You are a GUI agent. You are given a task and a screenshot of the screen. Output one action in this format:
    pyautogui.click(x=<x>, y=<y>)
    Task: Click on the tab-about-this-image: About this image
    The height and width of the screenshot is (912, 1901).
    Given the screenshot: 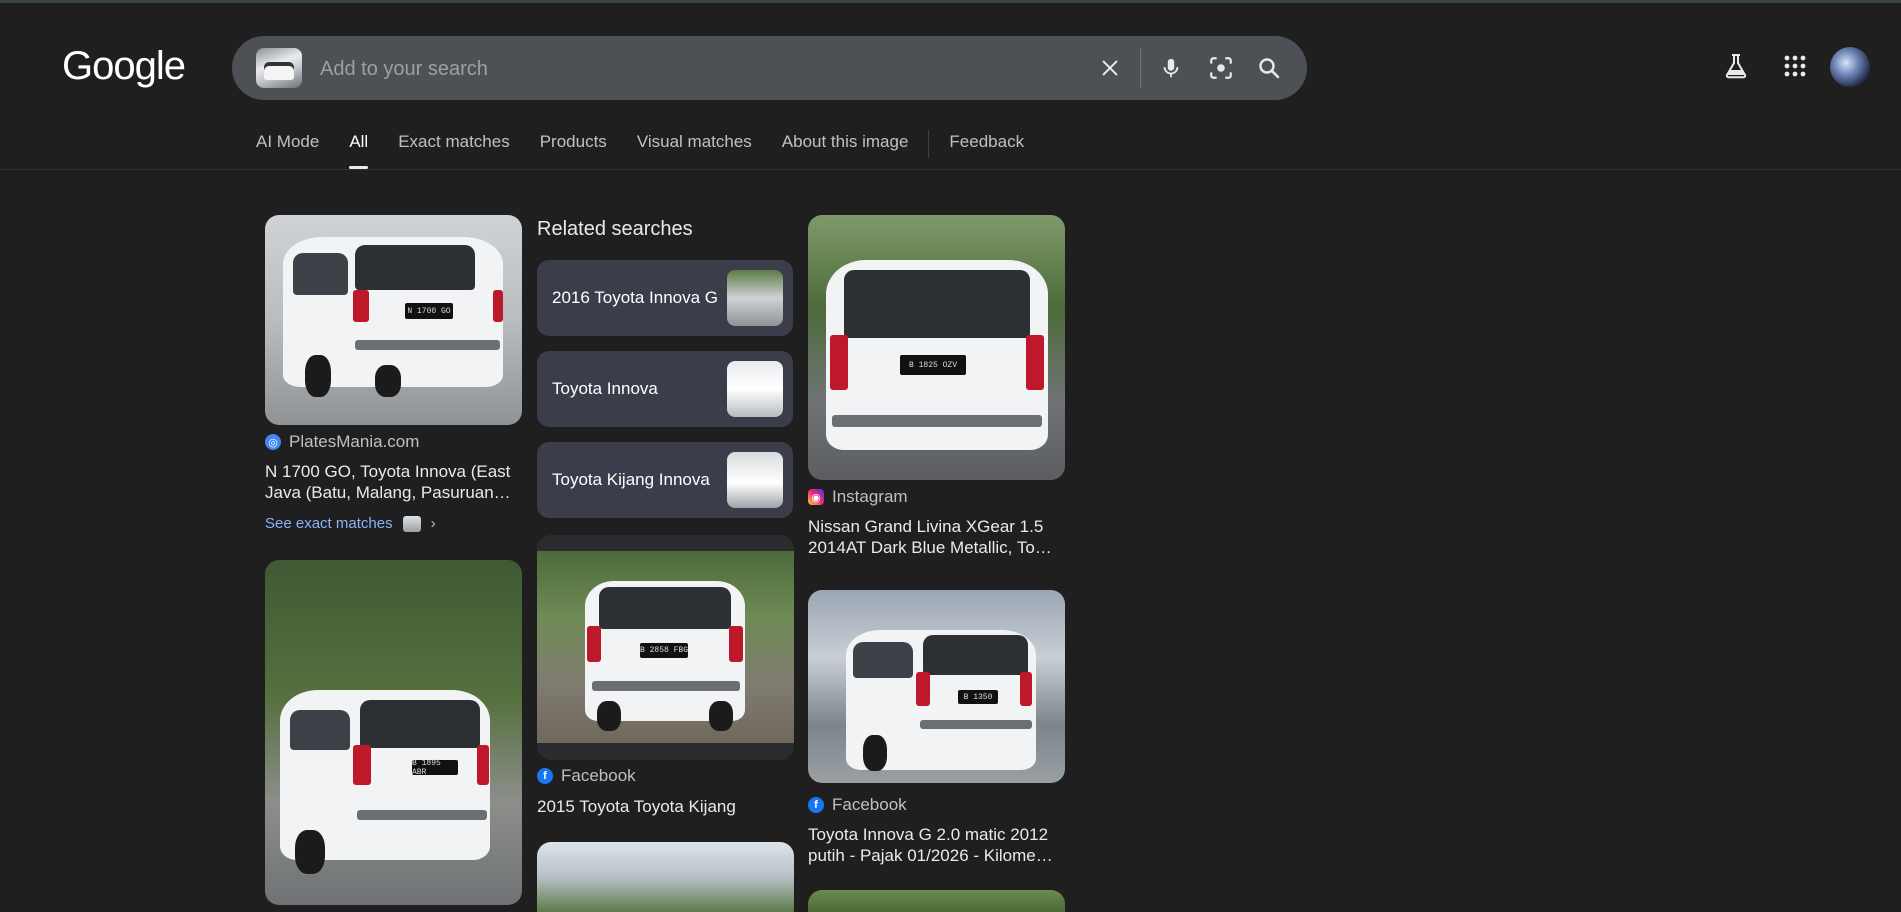 What is the action you would take?
    pyautogui.click(x=845, y=142)
    